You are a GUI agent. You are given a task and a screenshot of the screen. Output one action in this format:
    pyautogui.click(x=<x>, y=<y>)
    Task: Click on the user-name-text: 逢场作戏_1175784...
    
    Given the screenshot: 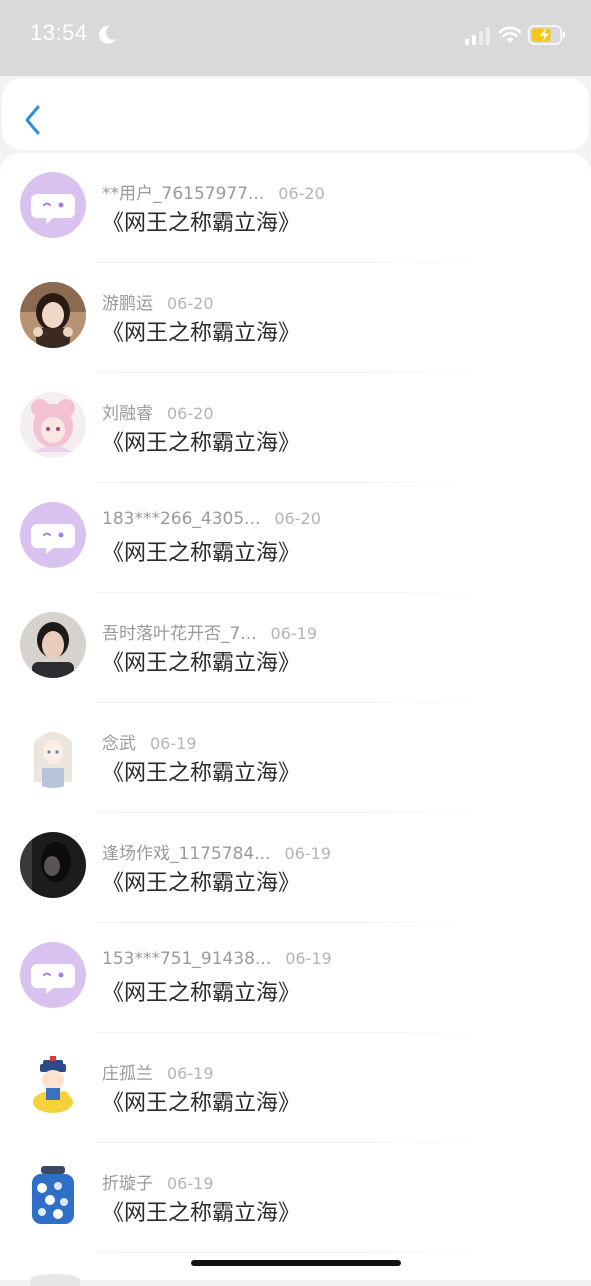 What is the action you would take?
    pyautogui.click(x=186, y=854)
    